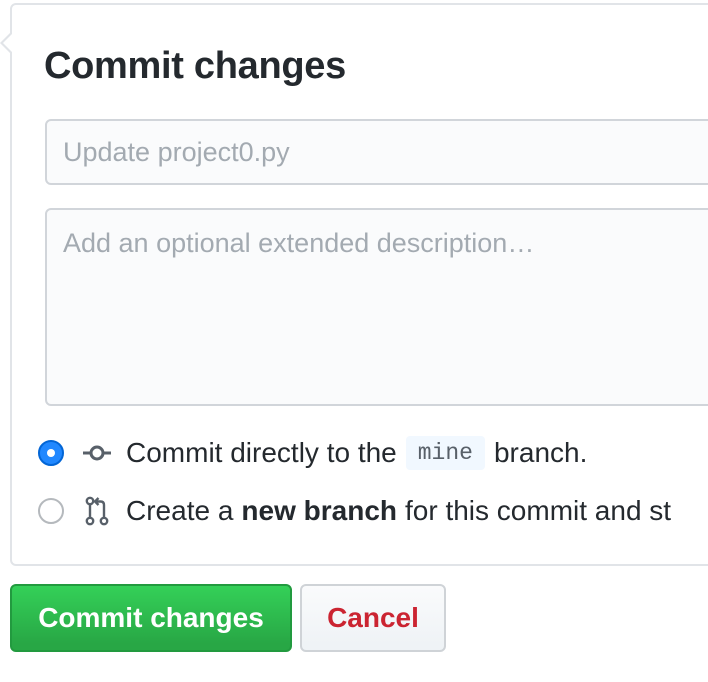 This screenshot has width=708, height=682. What do you see at coordinates (538, 510) in the screenshot?
I see `new-branch-text-after: for this commit and st` at bounding box center [538, 510].